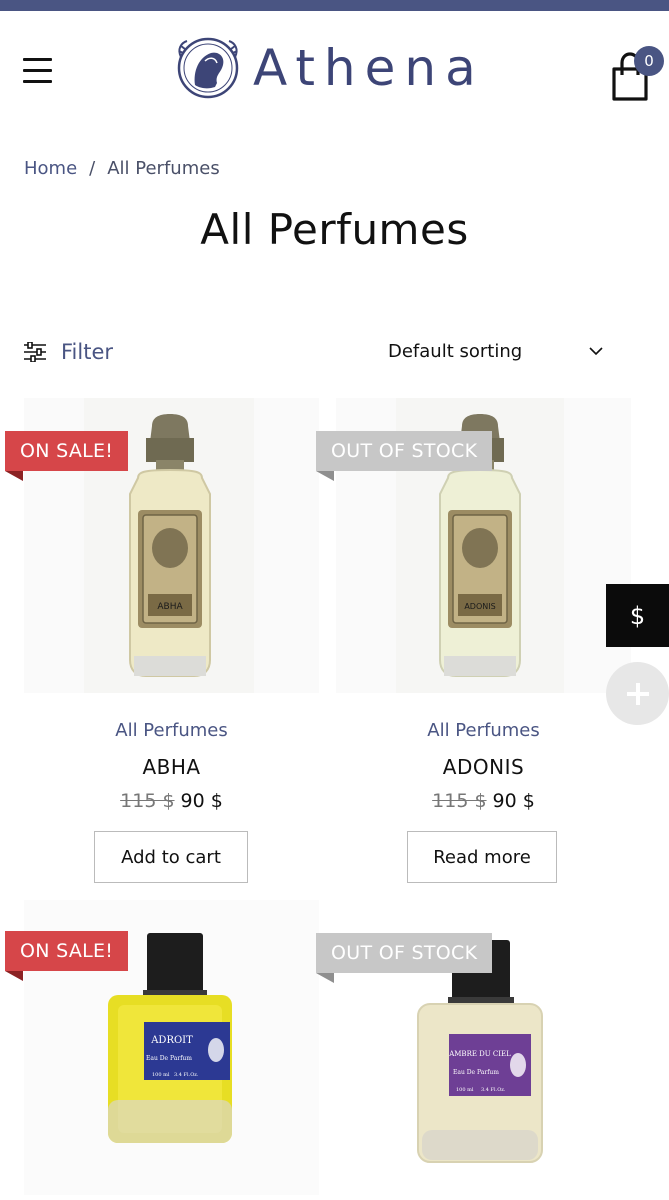  Describe the element at coordinates (163, 168) in the screenshot. I see `breadcrumb-current: All Perfumes` at that location.